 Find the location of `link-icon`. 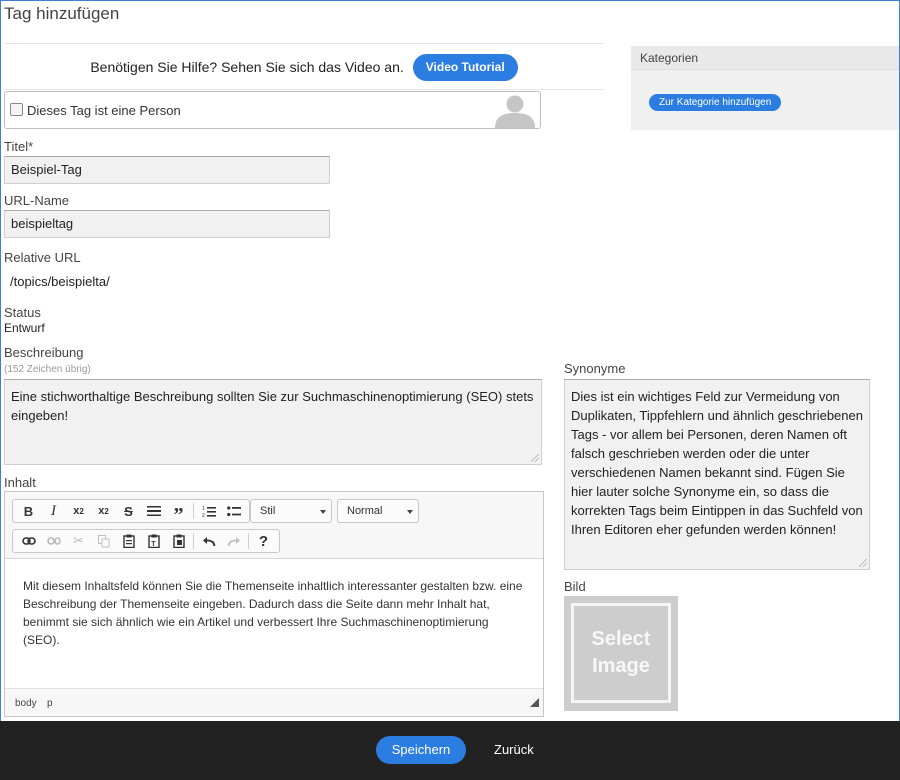

link-icon is located at coordinates (28, 541).